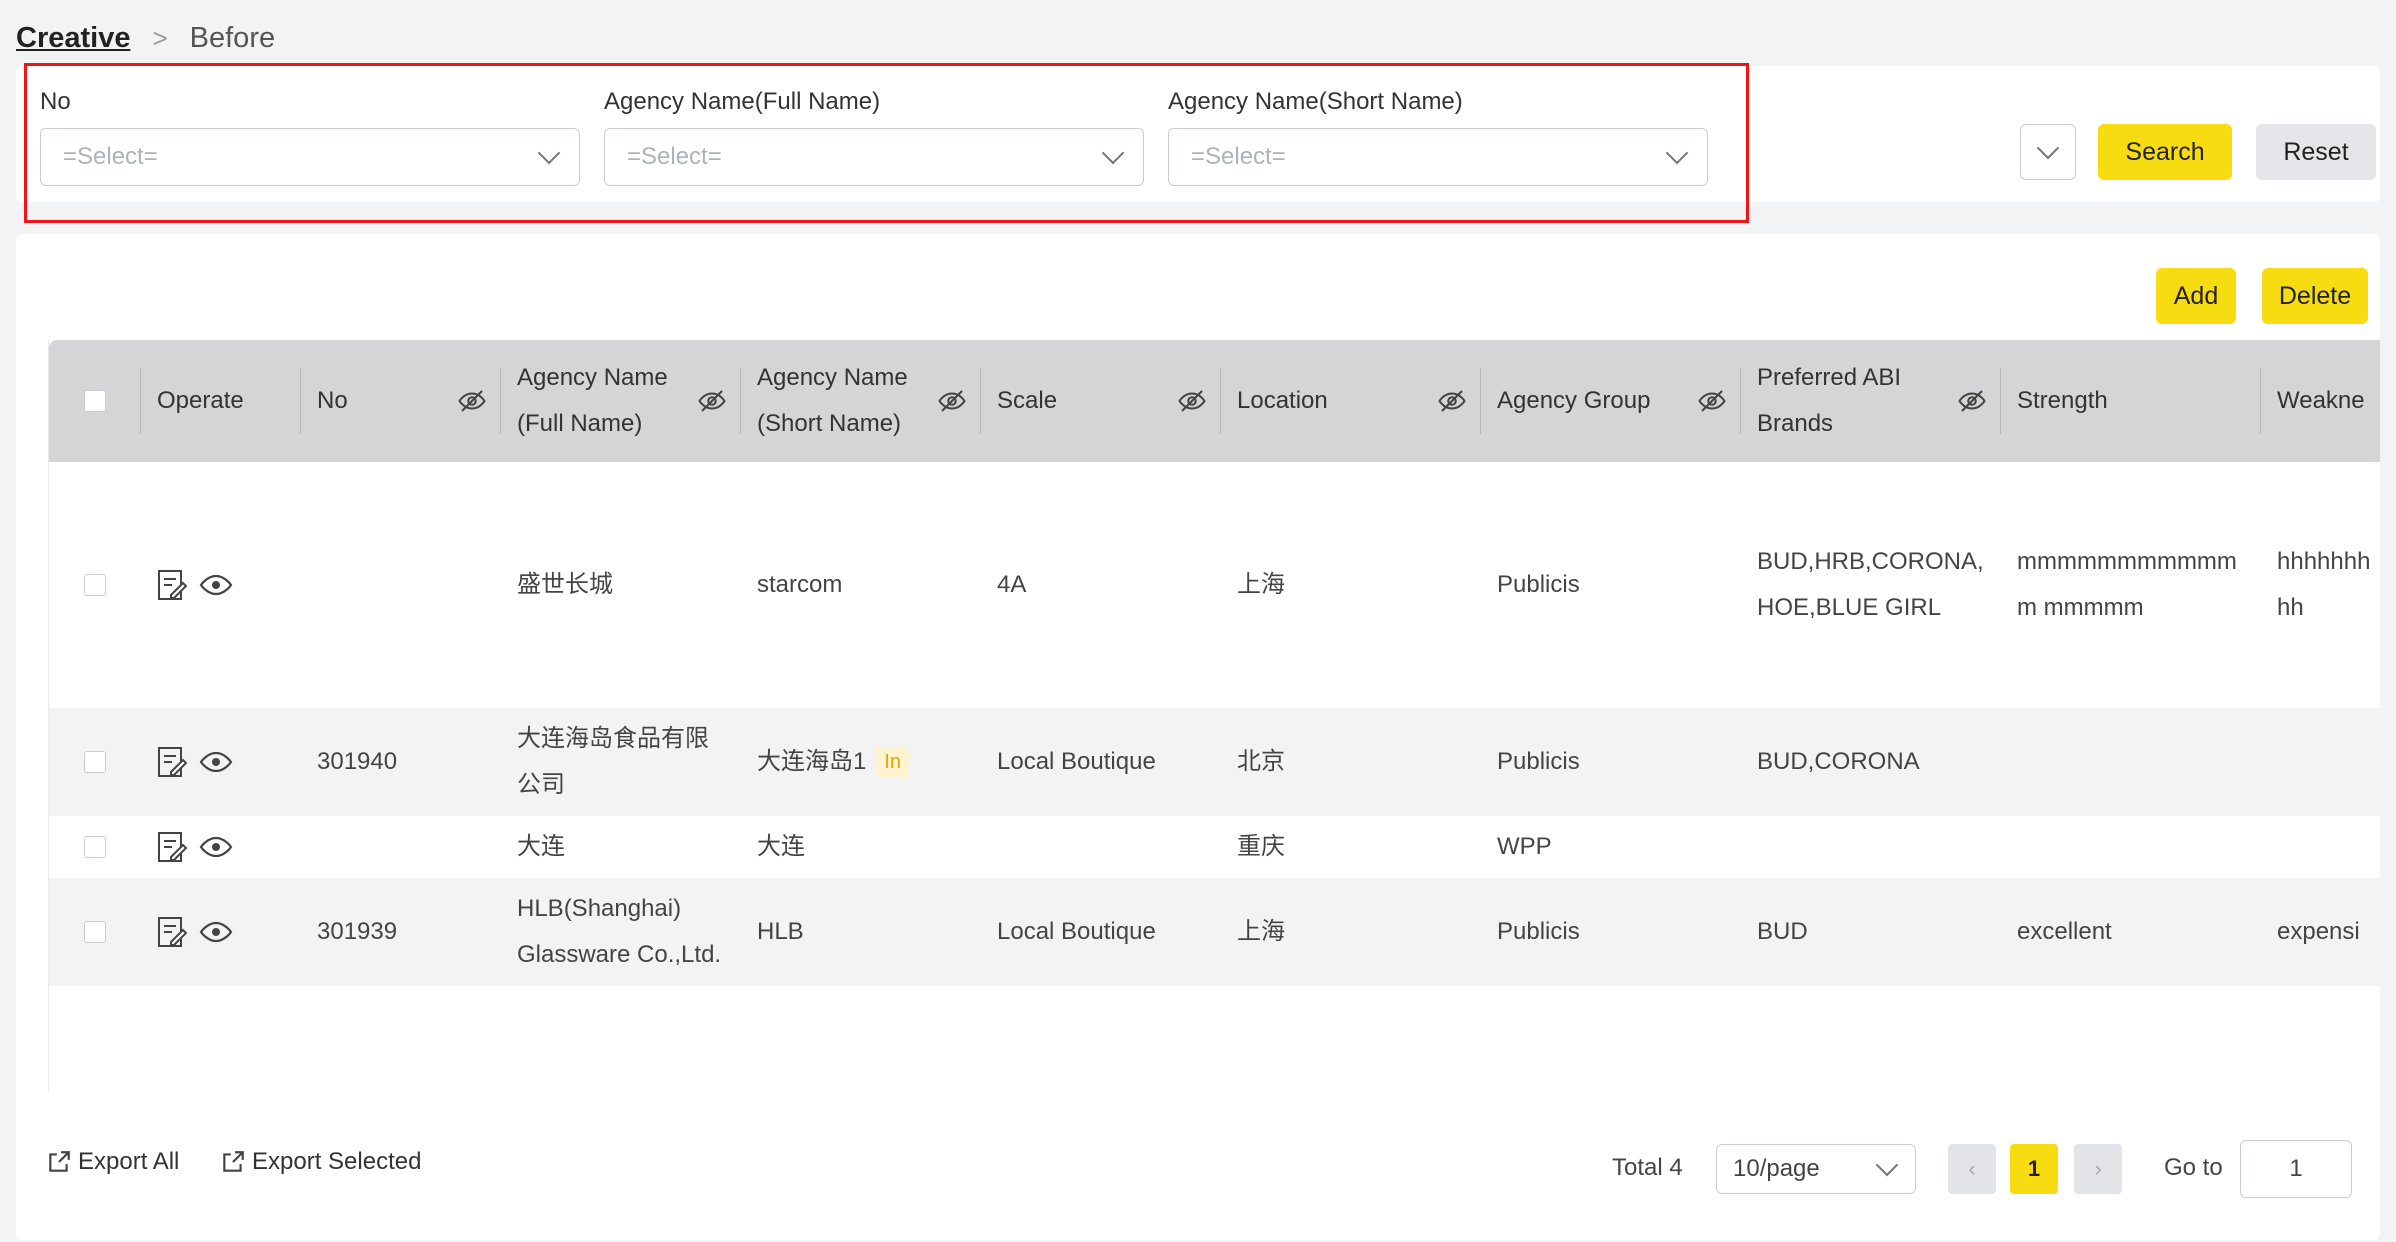 The image size is (2396, 1242). I want to click on column-operate: Operate, so click(221, 401).